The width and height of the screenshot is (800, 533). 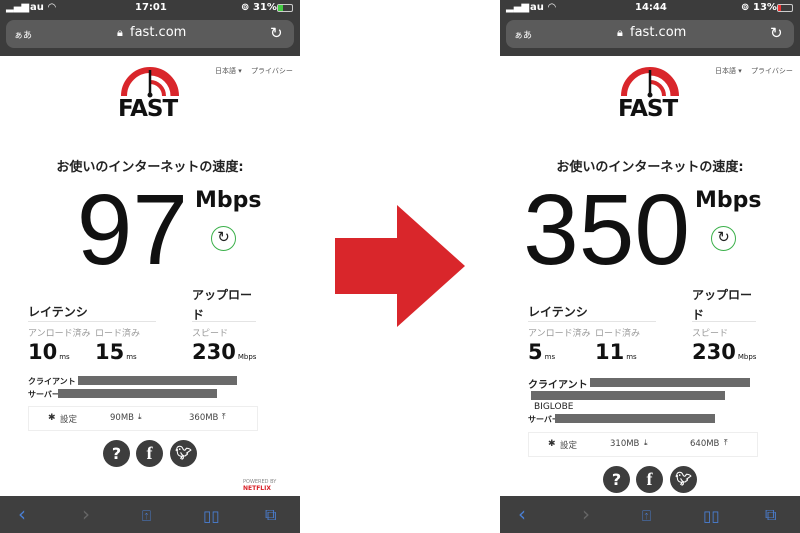 What do you see at coordinates (151, 7) in the screenshot?
I see `clock: 17:01` at bounding box center [151, 7].